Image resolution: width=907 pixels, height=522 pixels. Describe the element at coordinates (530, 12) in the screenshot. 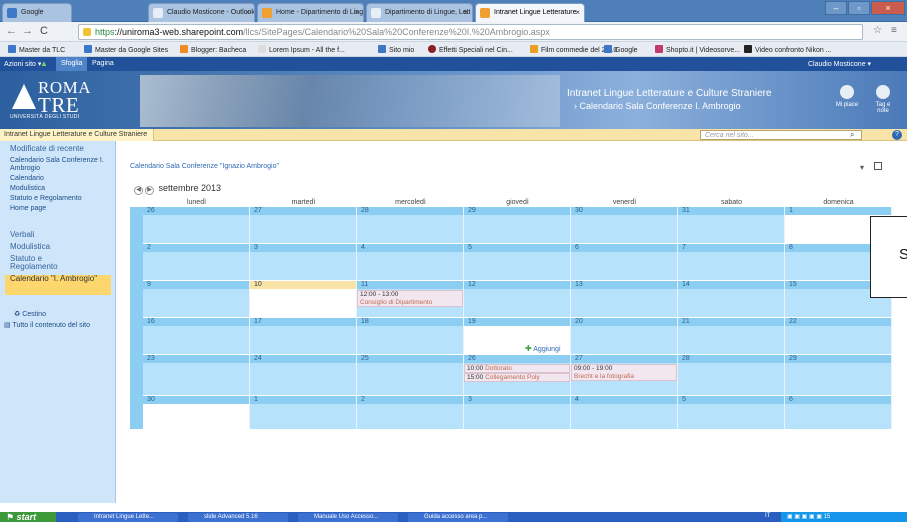

I see `tab-intranet-lingue: Intranet Lingue Letterature ×` at that location.